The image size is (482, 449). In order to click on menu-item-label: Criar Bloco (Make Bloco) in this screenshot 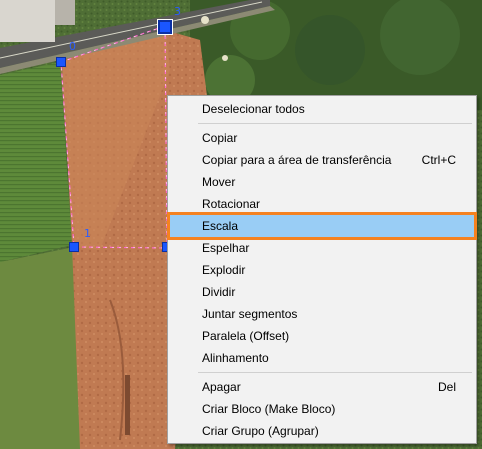, I will do `click(269, 409)`.